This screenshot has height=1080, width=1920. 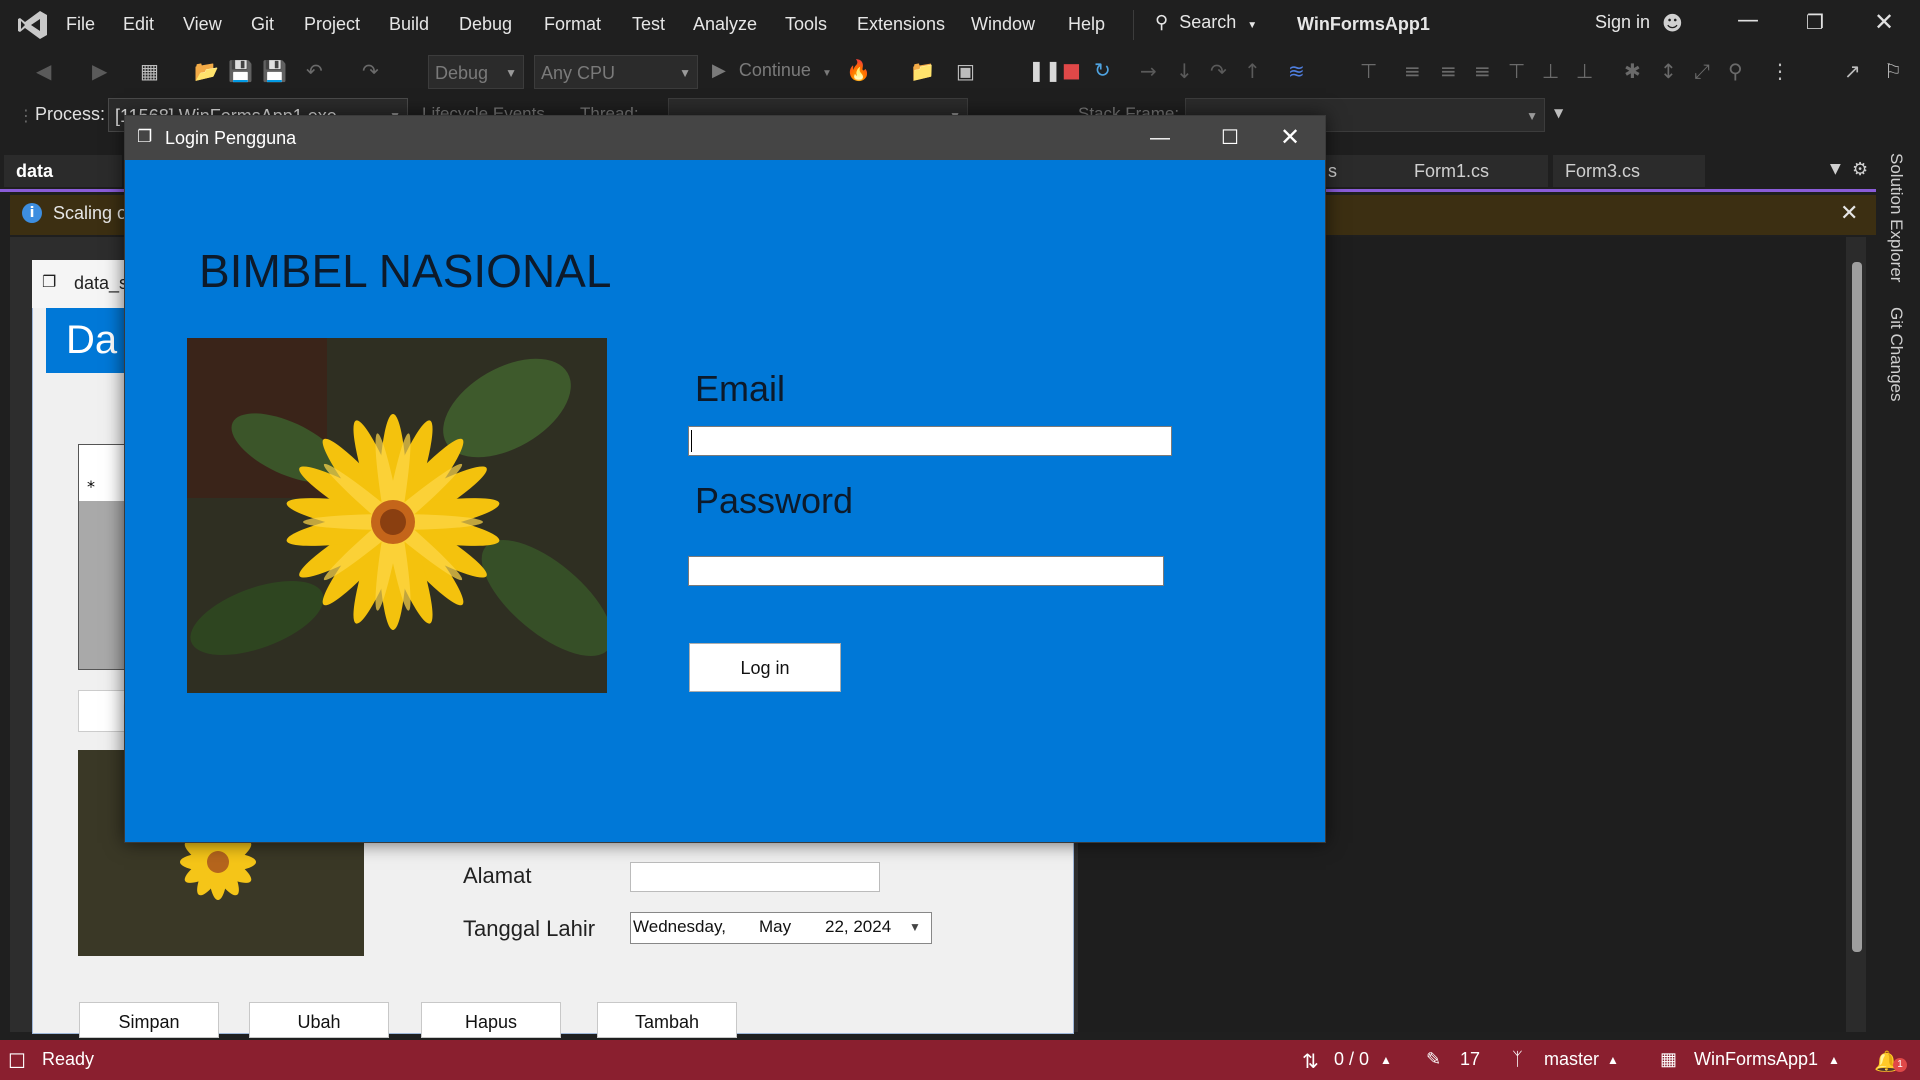 I want to click on date-month: May, so click(x=775, y=926).